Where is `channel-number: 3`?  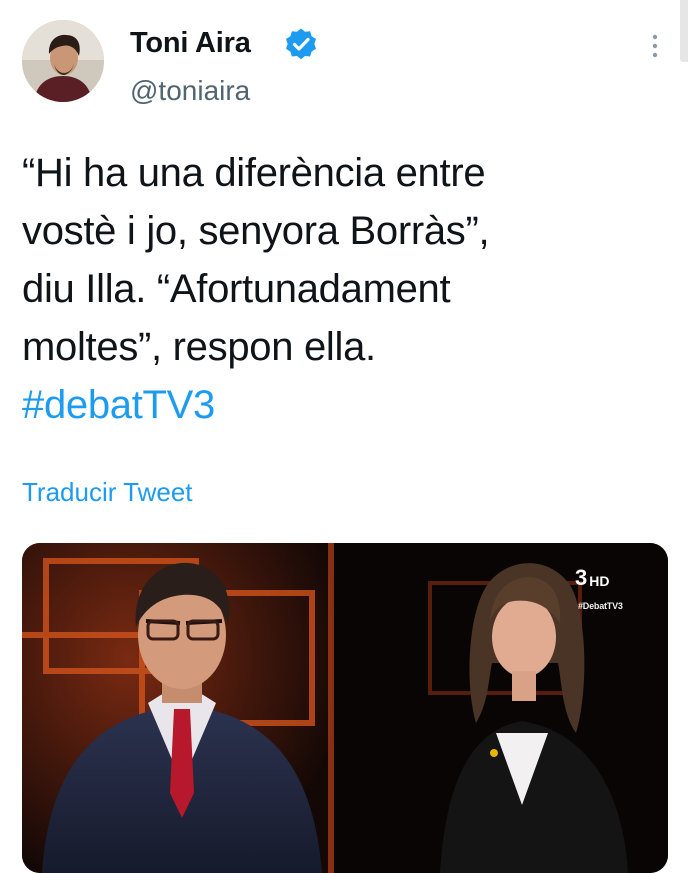
channel-number: 3 is located at coordinates (581, 577).